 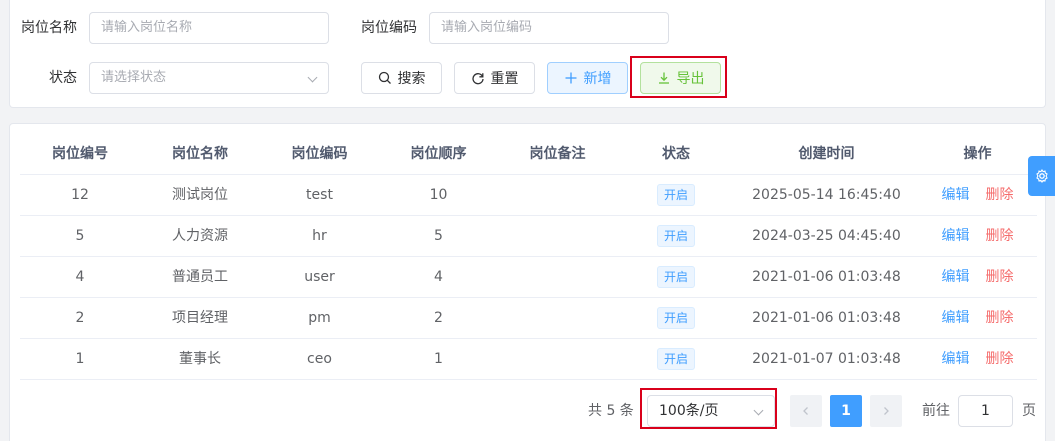 I want to click on cell-post-id: 4, so click(x=80, y=277).